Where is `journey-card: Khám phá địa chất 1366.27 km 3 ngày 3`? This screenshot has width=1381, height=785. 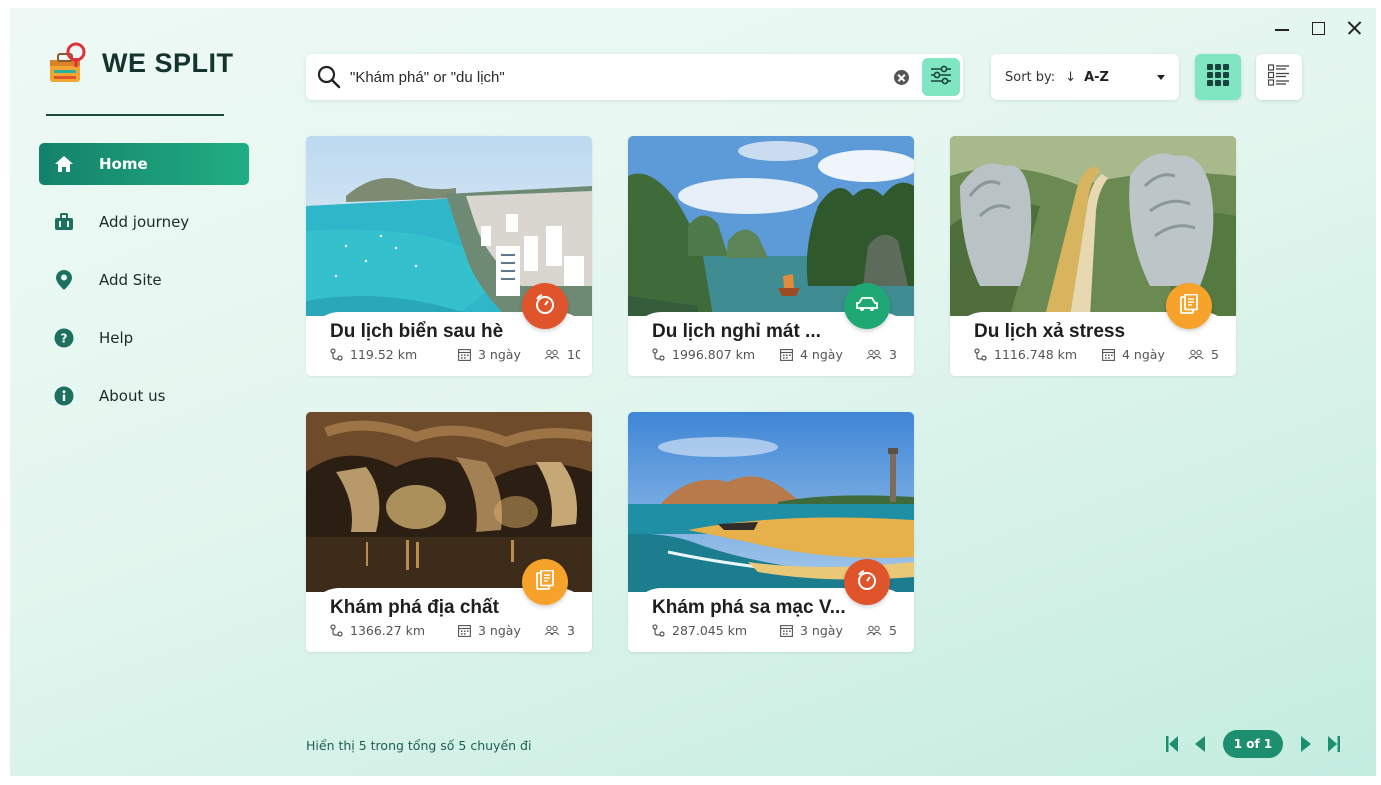 journey-card: Khám phá địa chất 1366.27 km 3 ngày 3 is located at coordinates (449, 532).